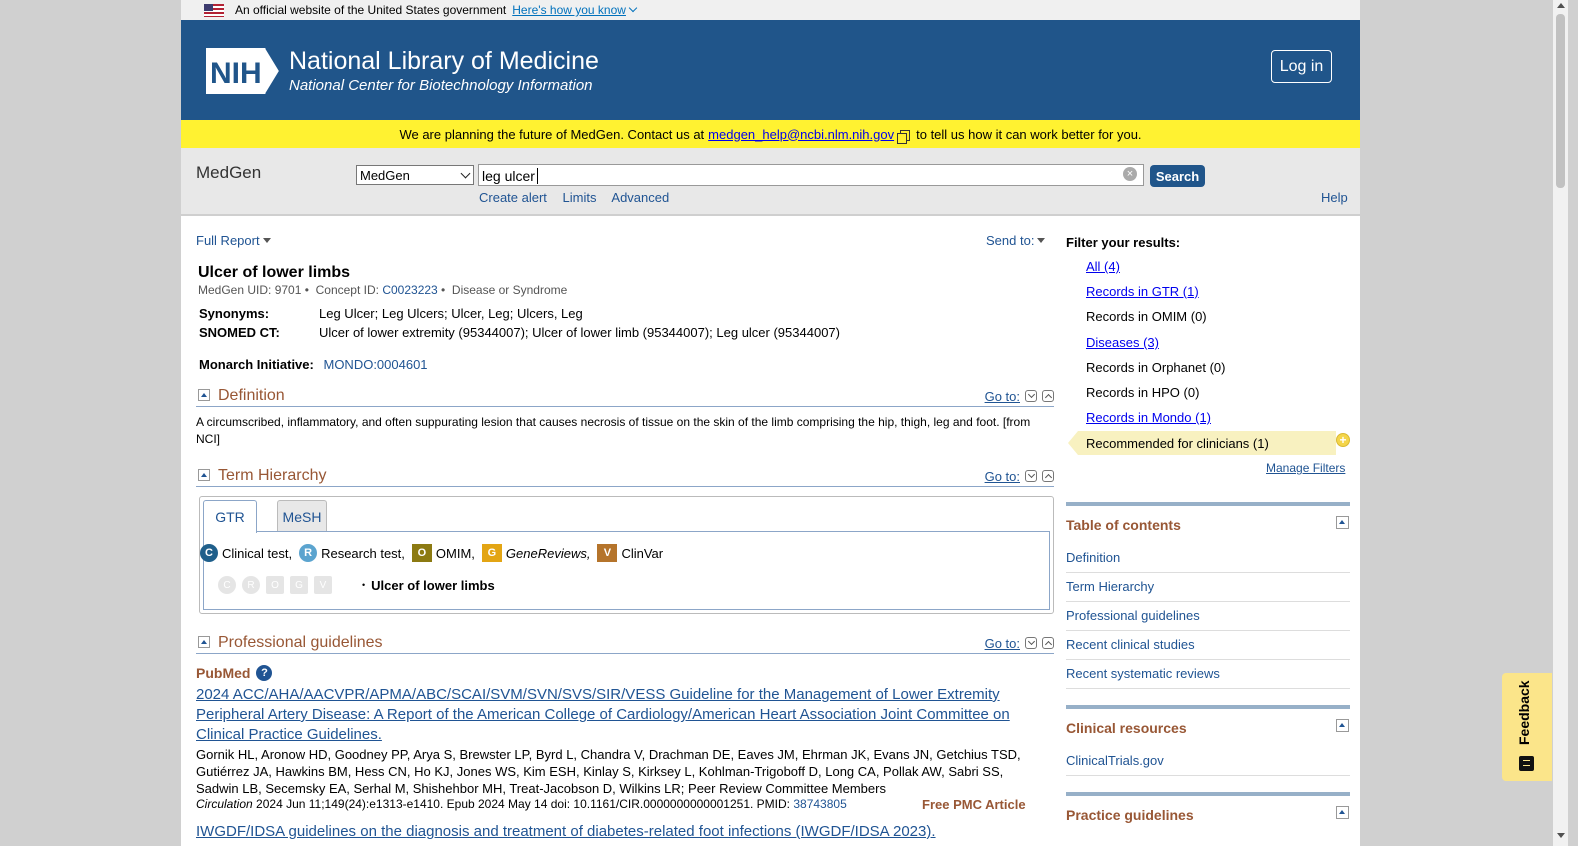  What do you see at coordinates (1208, 645) in the screenshot?
I see `toc-recent-clinical-studies: Recent clinical studies` at bounding box center [1208, 645].